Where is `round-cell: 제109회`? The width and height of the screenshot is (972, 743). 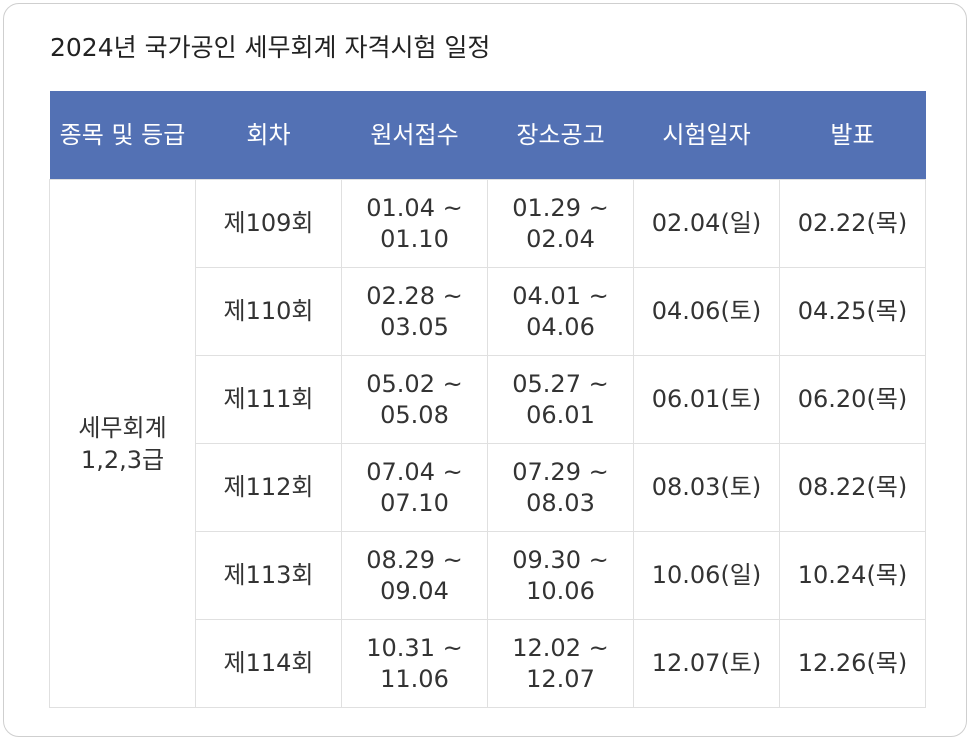
round-cell: 제109회 is located at coordinates (268, 223).